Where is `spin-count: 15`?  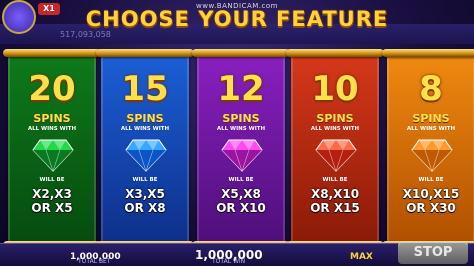
spin-count: 15 is located at coordinates (145, 89).